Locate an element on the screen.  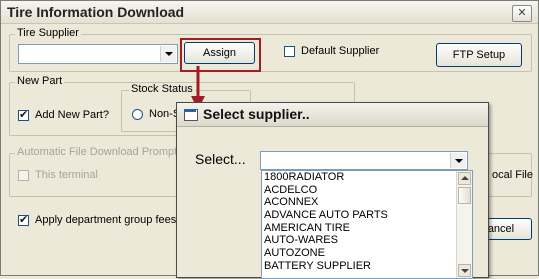
assign-button: Assign is located at coordinates (219, 53).